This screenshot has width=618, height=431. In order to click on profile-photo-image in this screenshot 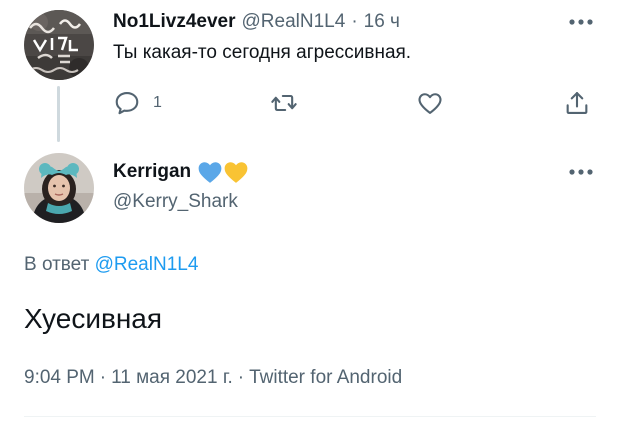, I will do `click(59, 188)`.